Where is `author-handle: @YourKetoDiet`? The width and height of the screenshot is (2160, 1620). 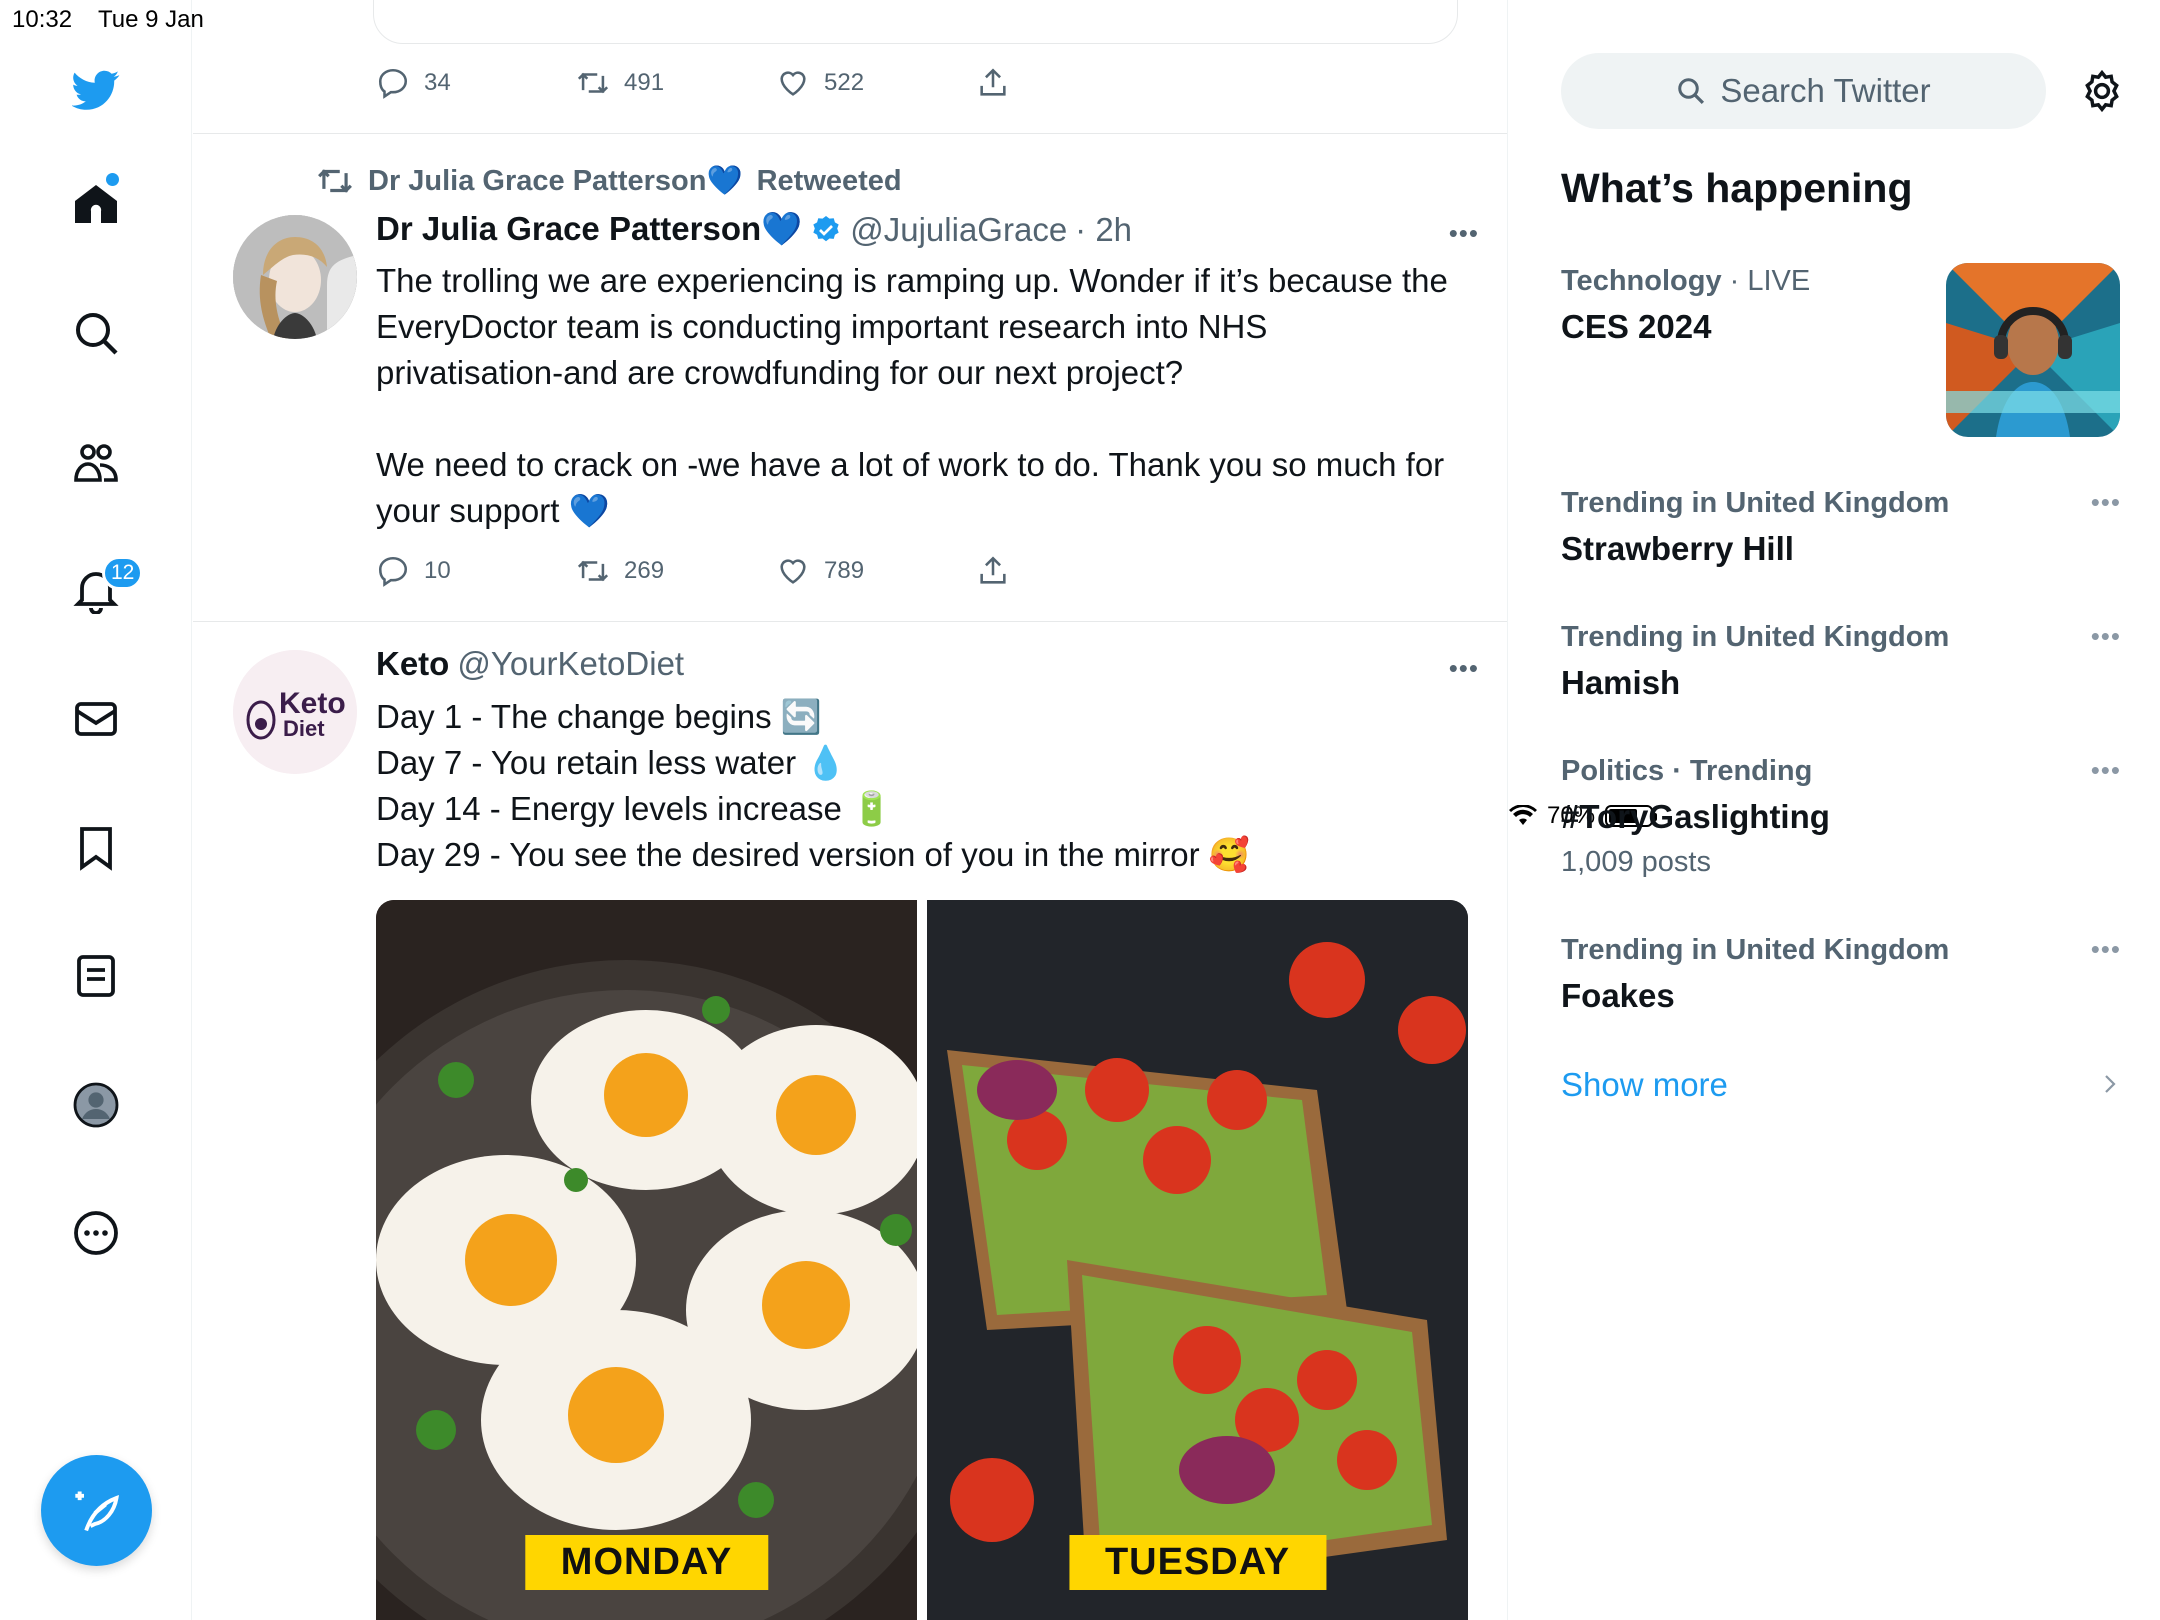
author-handle: @YourKetoDiet is located at coordinates (570, 664).